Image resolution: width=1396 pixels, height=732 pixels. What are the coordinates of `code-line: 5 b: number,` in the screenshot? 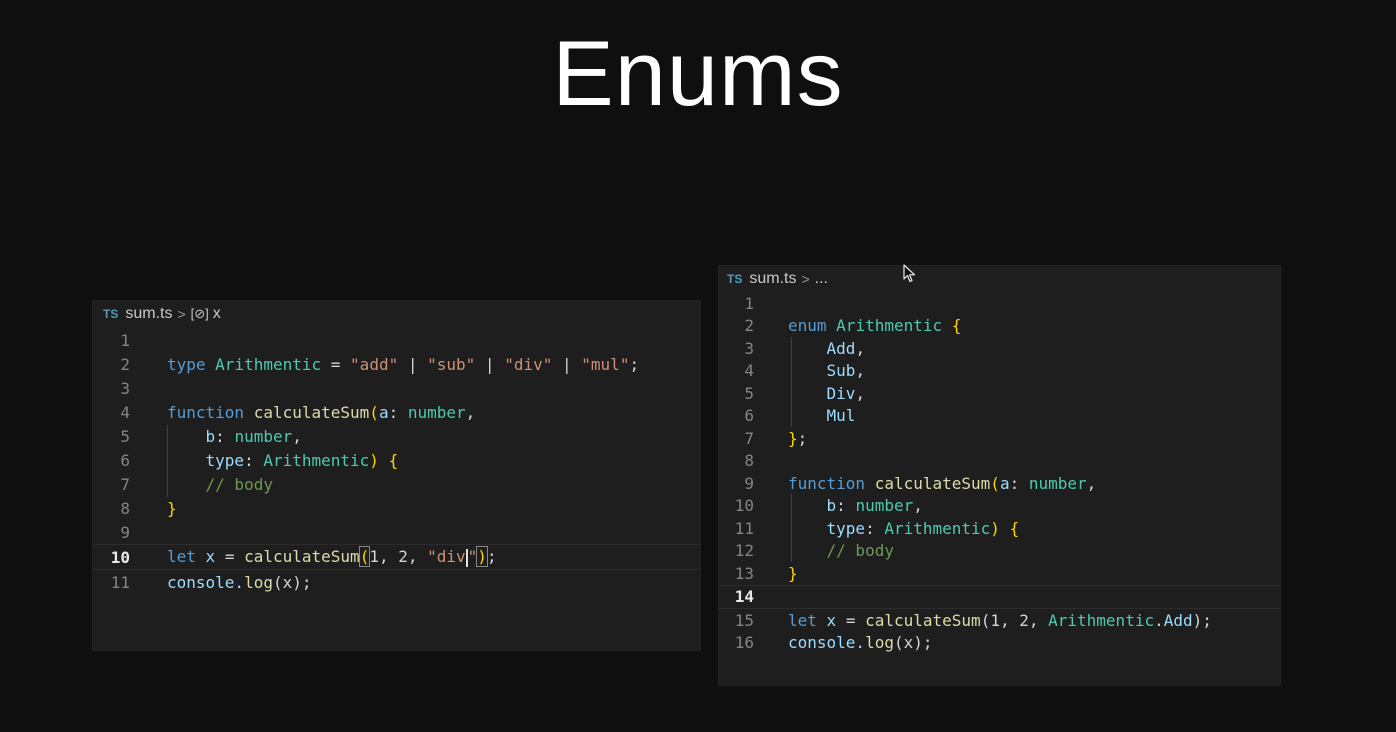 It's located at (396, 436).